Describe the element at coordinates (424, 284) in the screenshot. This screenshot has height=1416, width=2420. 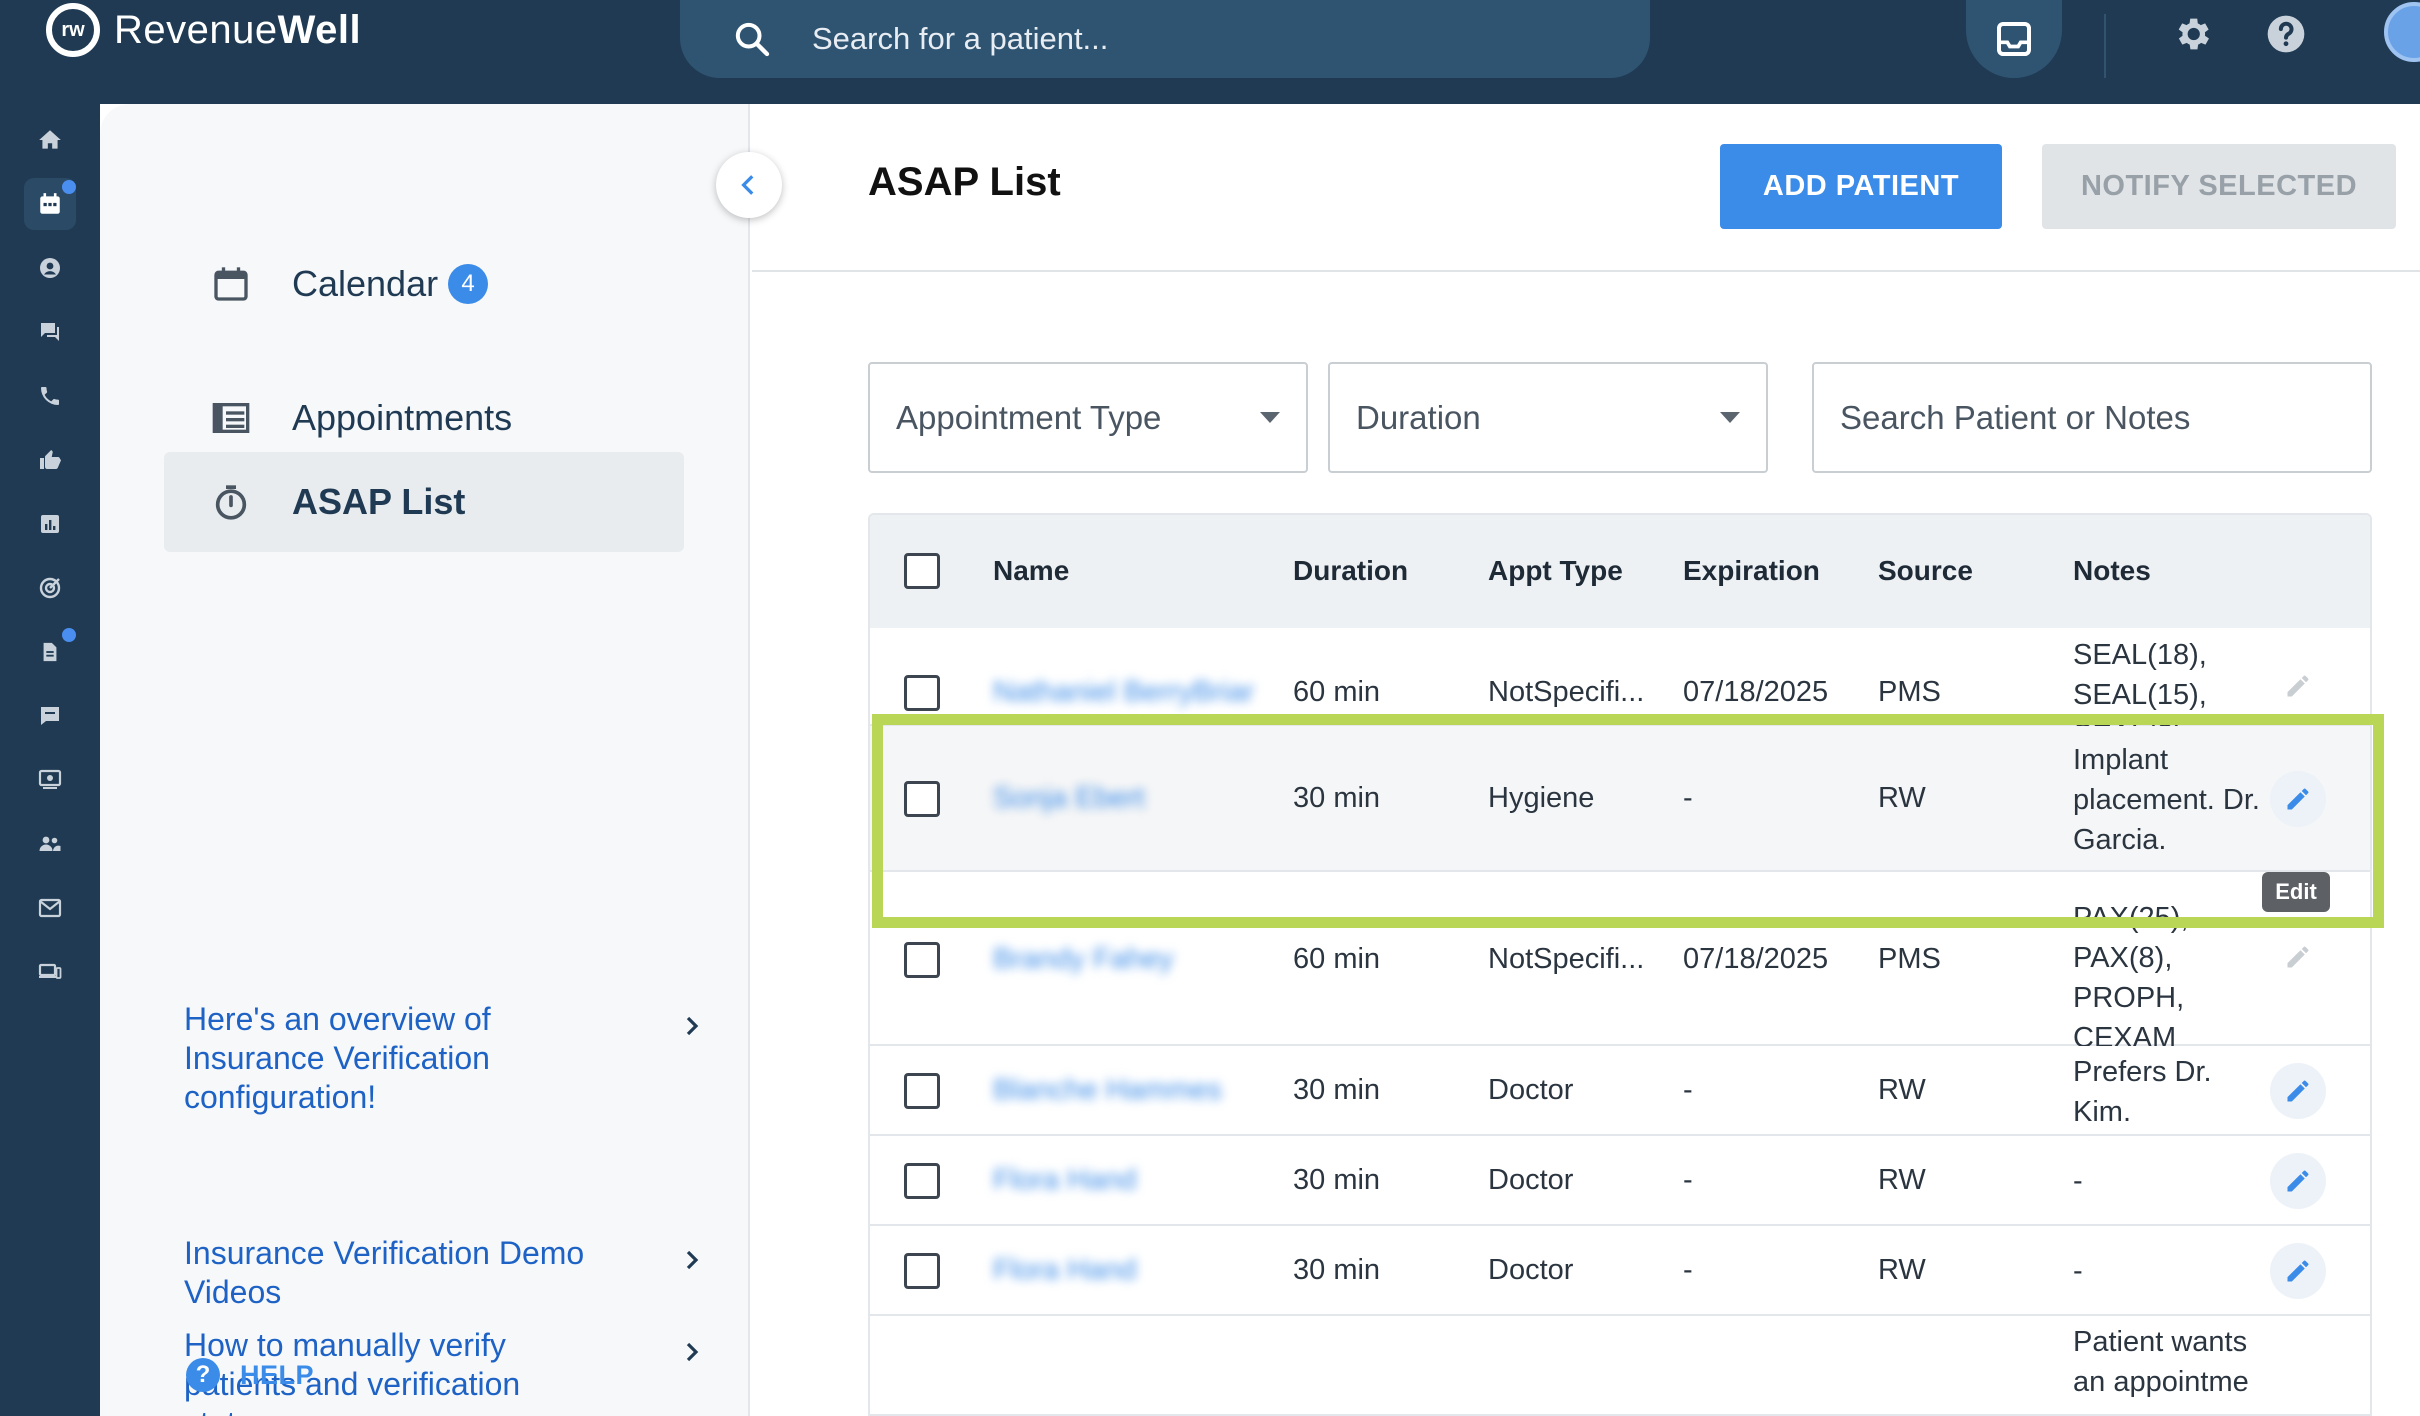
I see `nav-calendar: Calendar 4` at that location.